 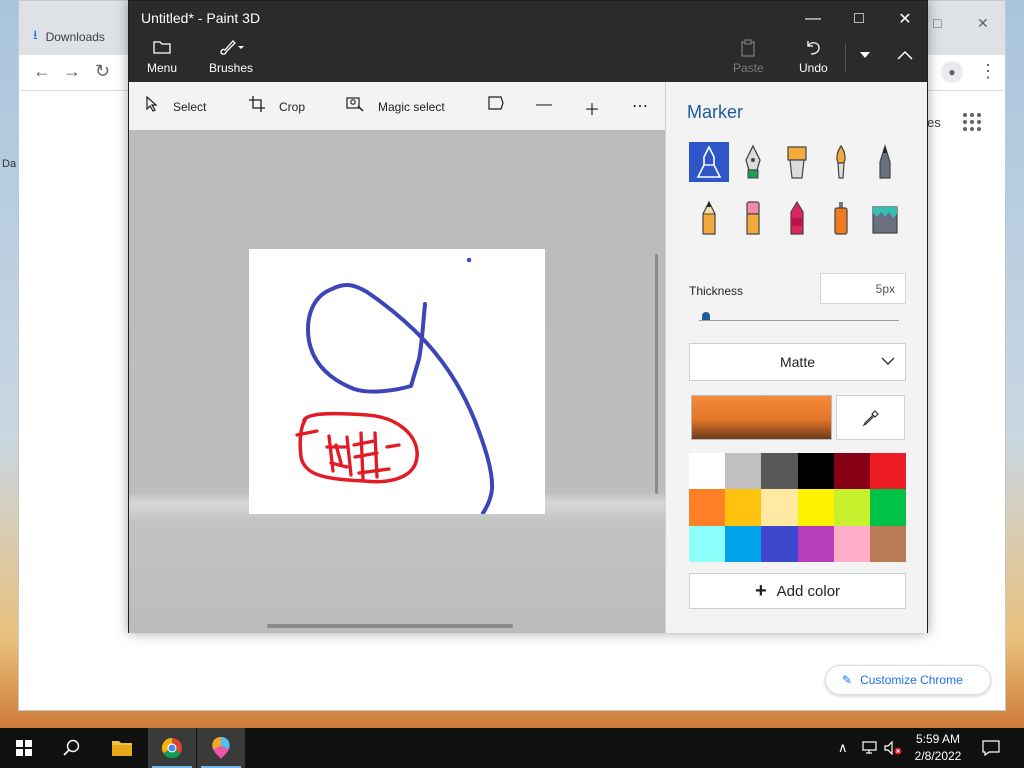 I want to click on ribbon: Menu Brushes Paste Undo, so click(x=528, y=58).